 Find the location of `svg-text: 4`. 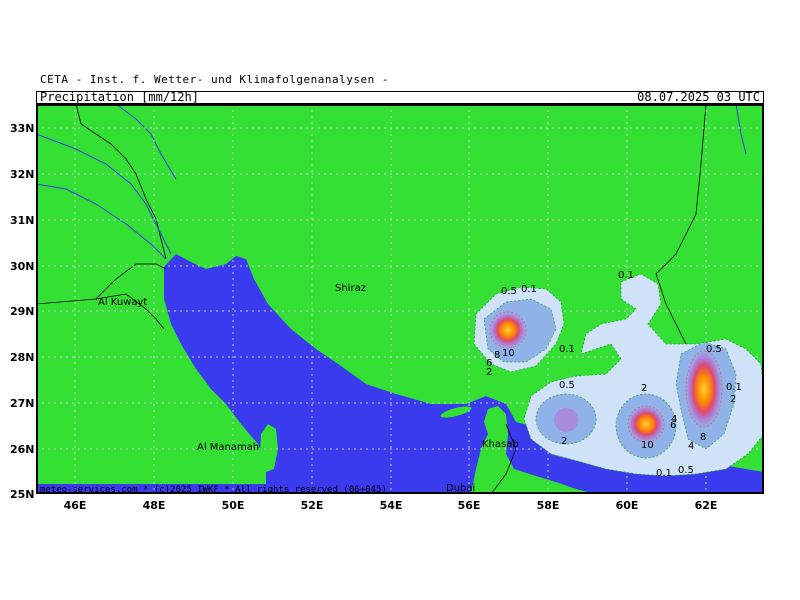

svg-text: 4 is located at coordinates (691, 446).